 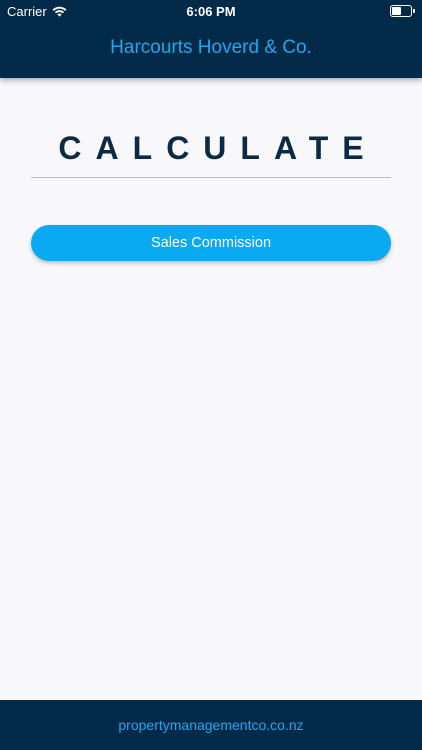 I want to click on battery-level, so click(x=396, y=11).